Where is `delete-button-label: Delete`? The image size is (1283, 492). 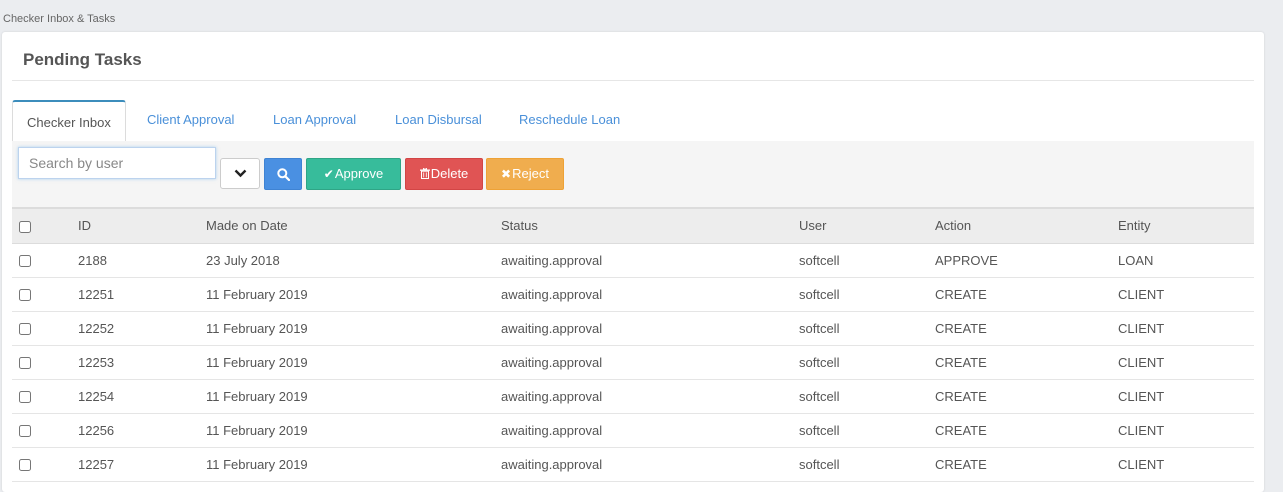
delete-button-label: Delete is located at coordinates (449, 173).